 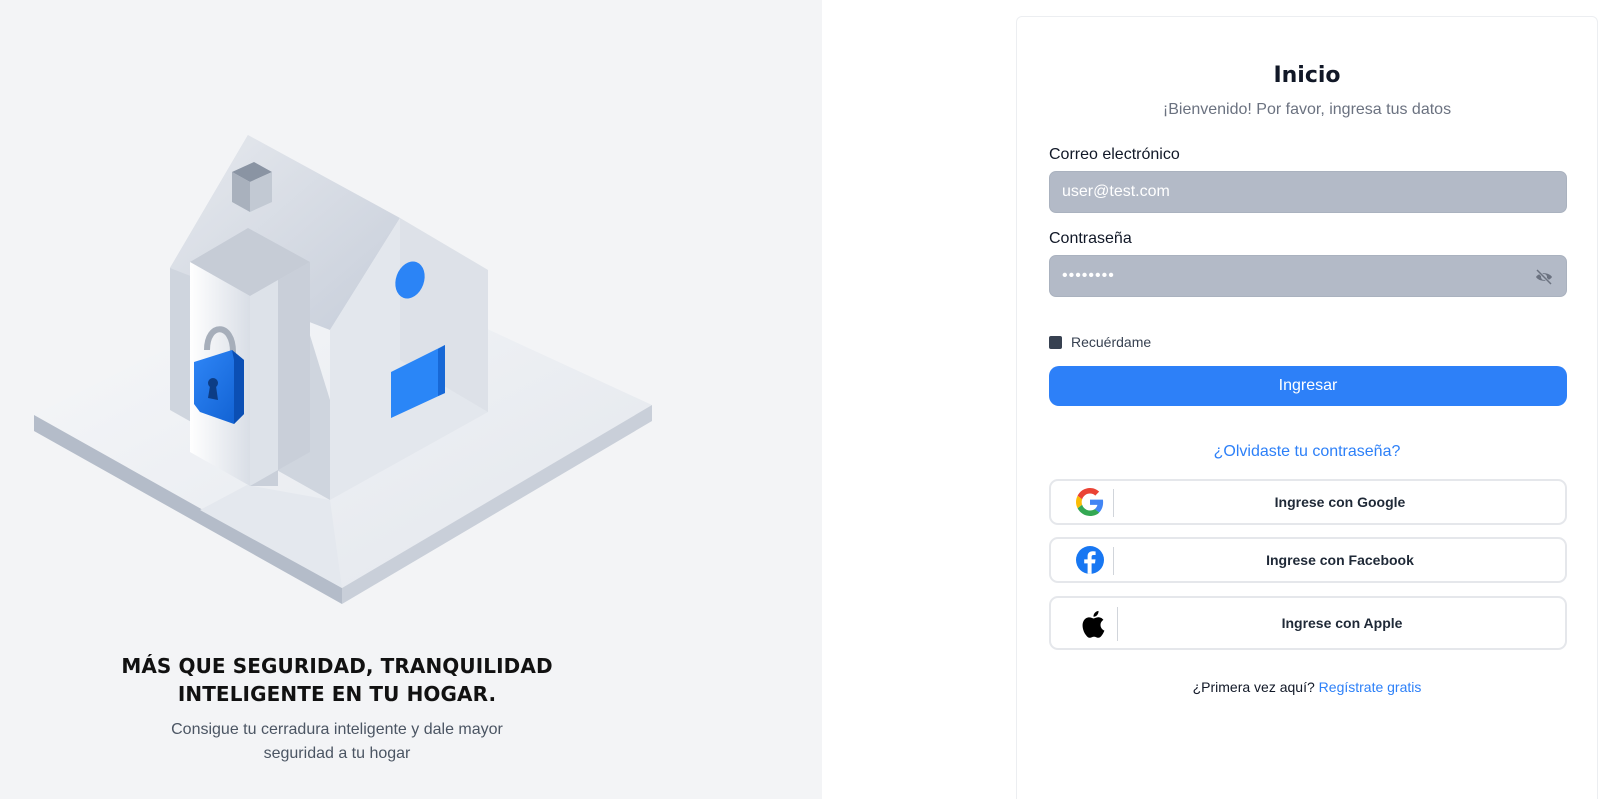 I want to click on email-field-wrapper, so click(x=1308, y=192).